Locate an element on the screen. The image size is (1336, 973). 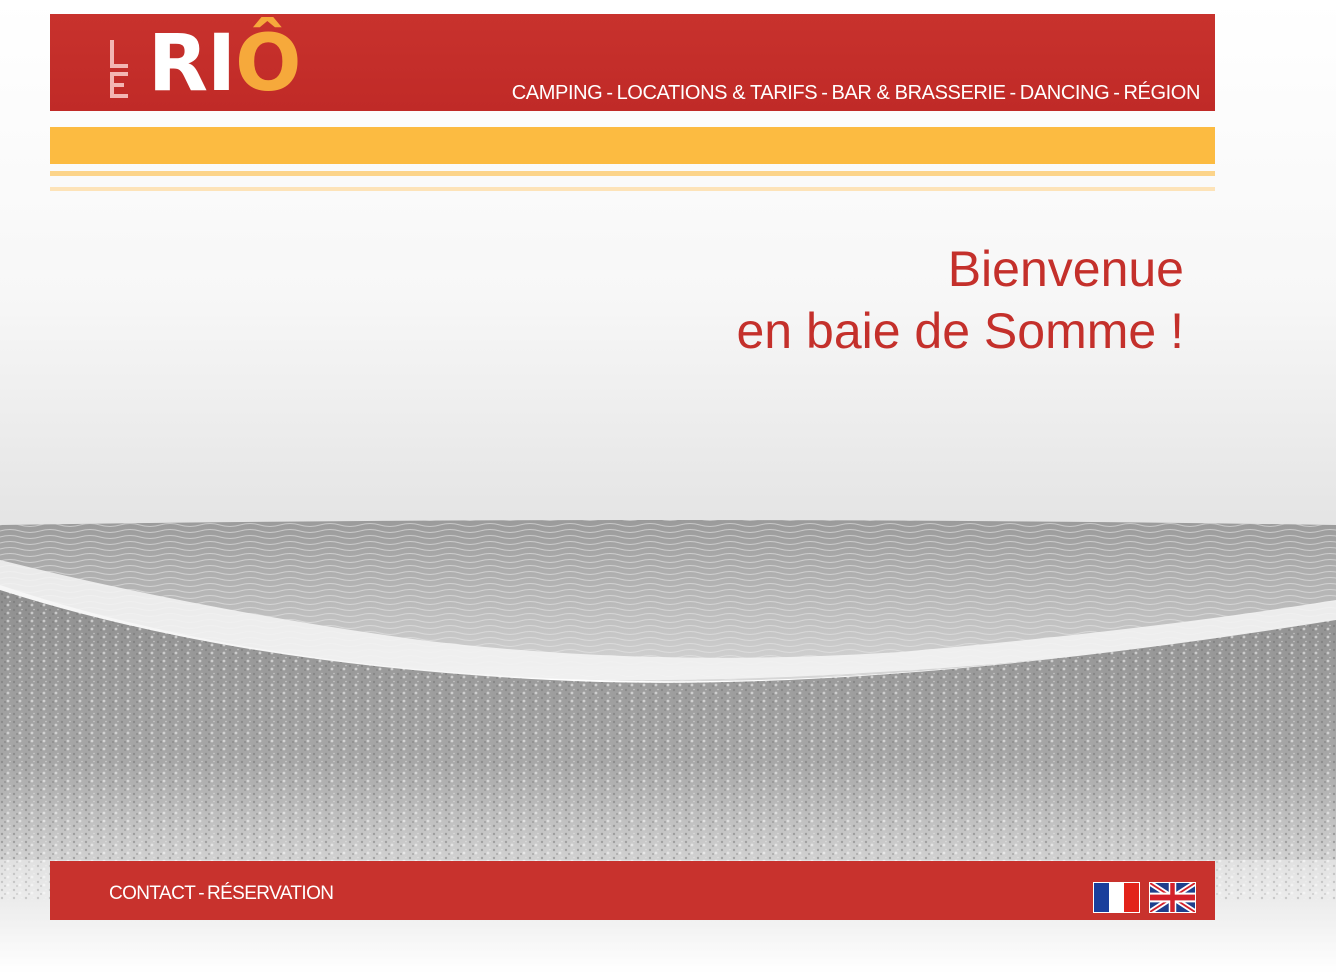
nav-dancing: DANCING is located at coordinates (1065, 93).